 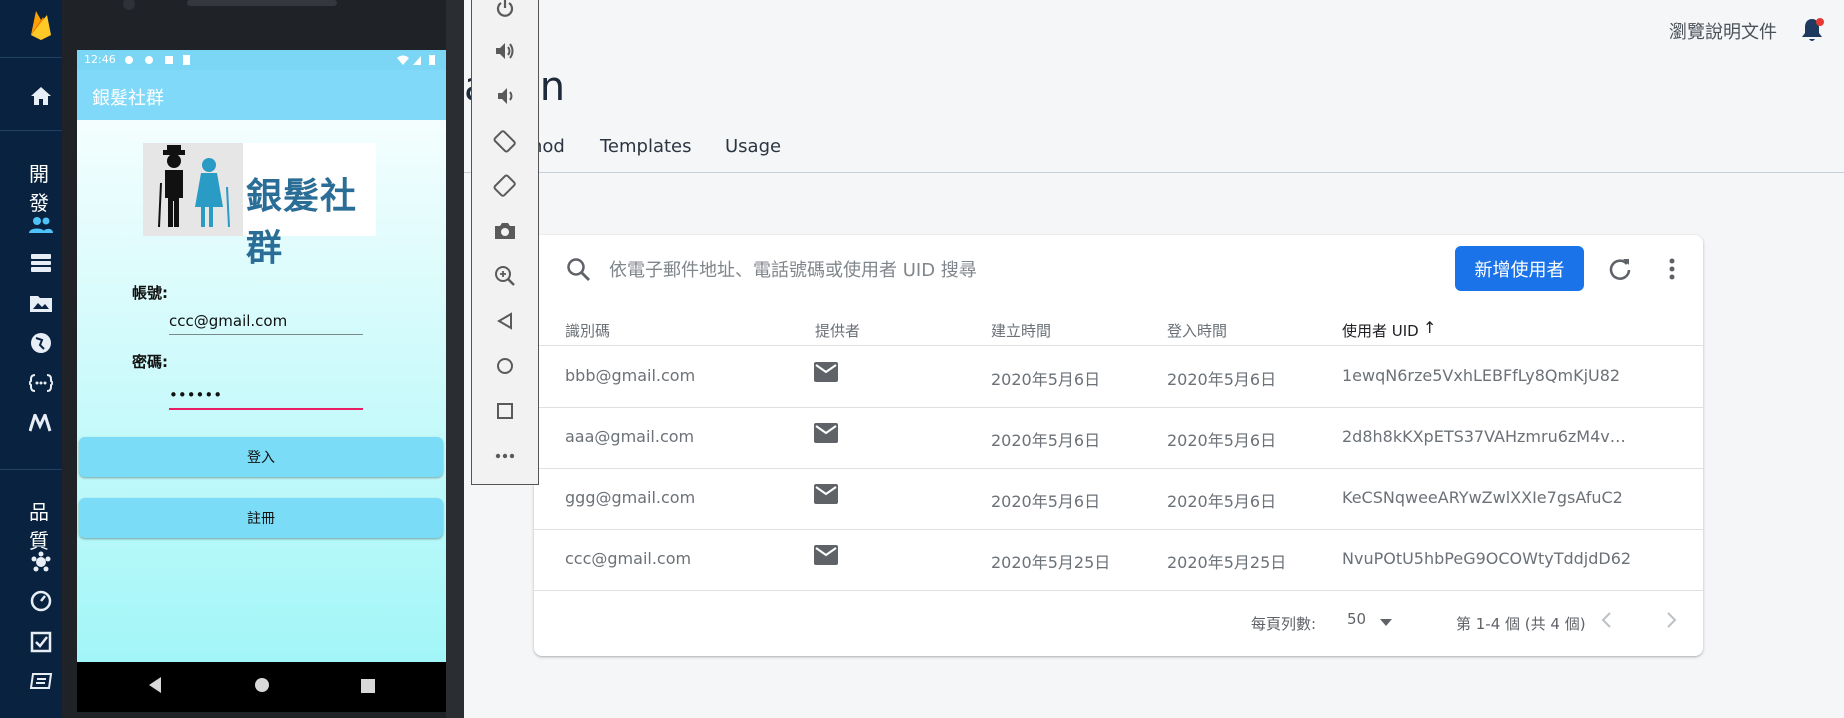 I want to click on column-user-uid: 使用者 UID, so click(x=1380, y=330).